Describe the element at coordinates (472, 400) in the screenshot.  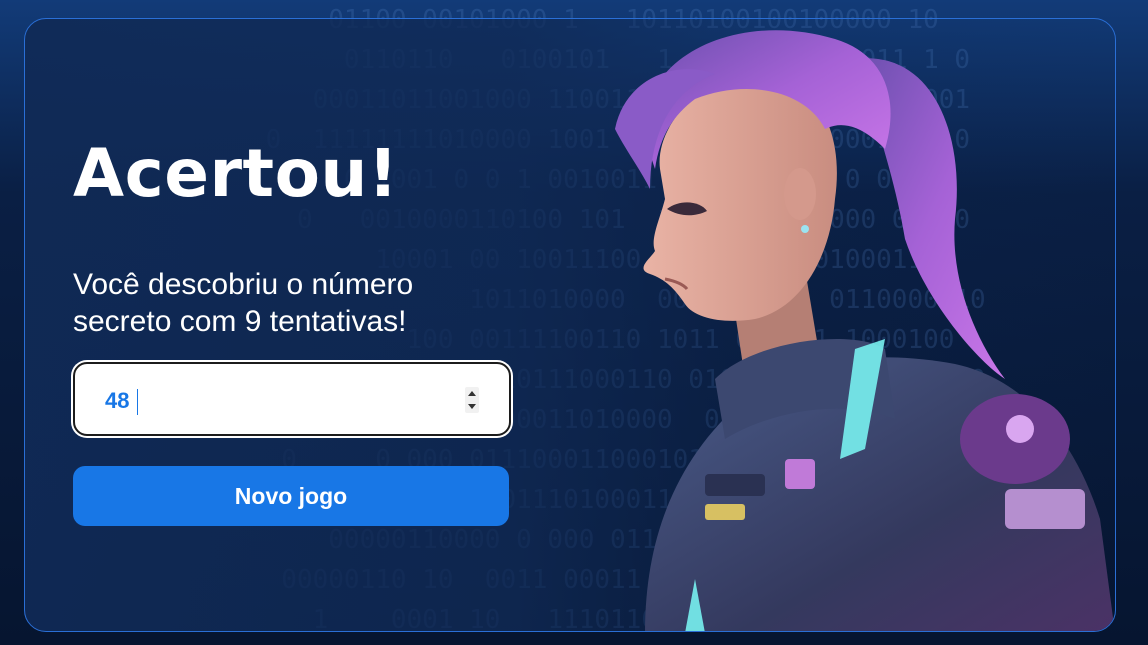
I see `number-spinner` at that location.